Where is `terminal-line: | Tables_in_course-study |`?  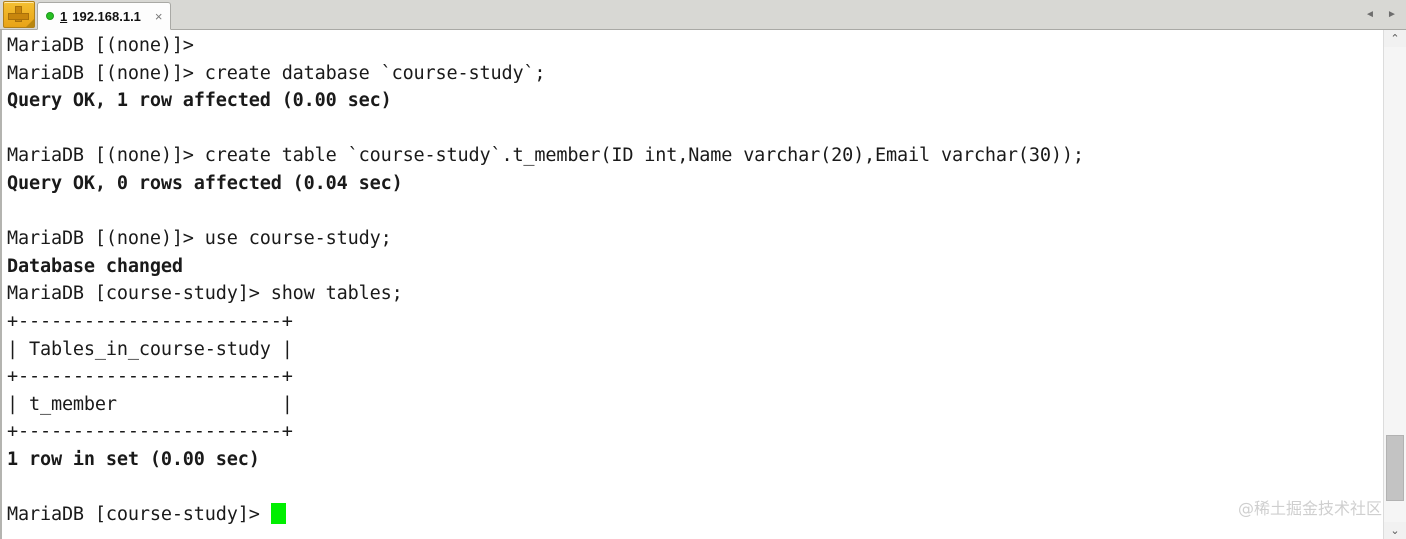 terminal-line: | Tables_in_course-study | is located at coordinates (150, 349).